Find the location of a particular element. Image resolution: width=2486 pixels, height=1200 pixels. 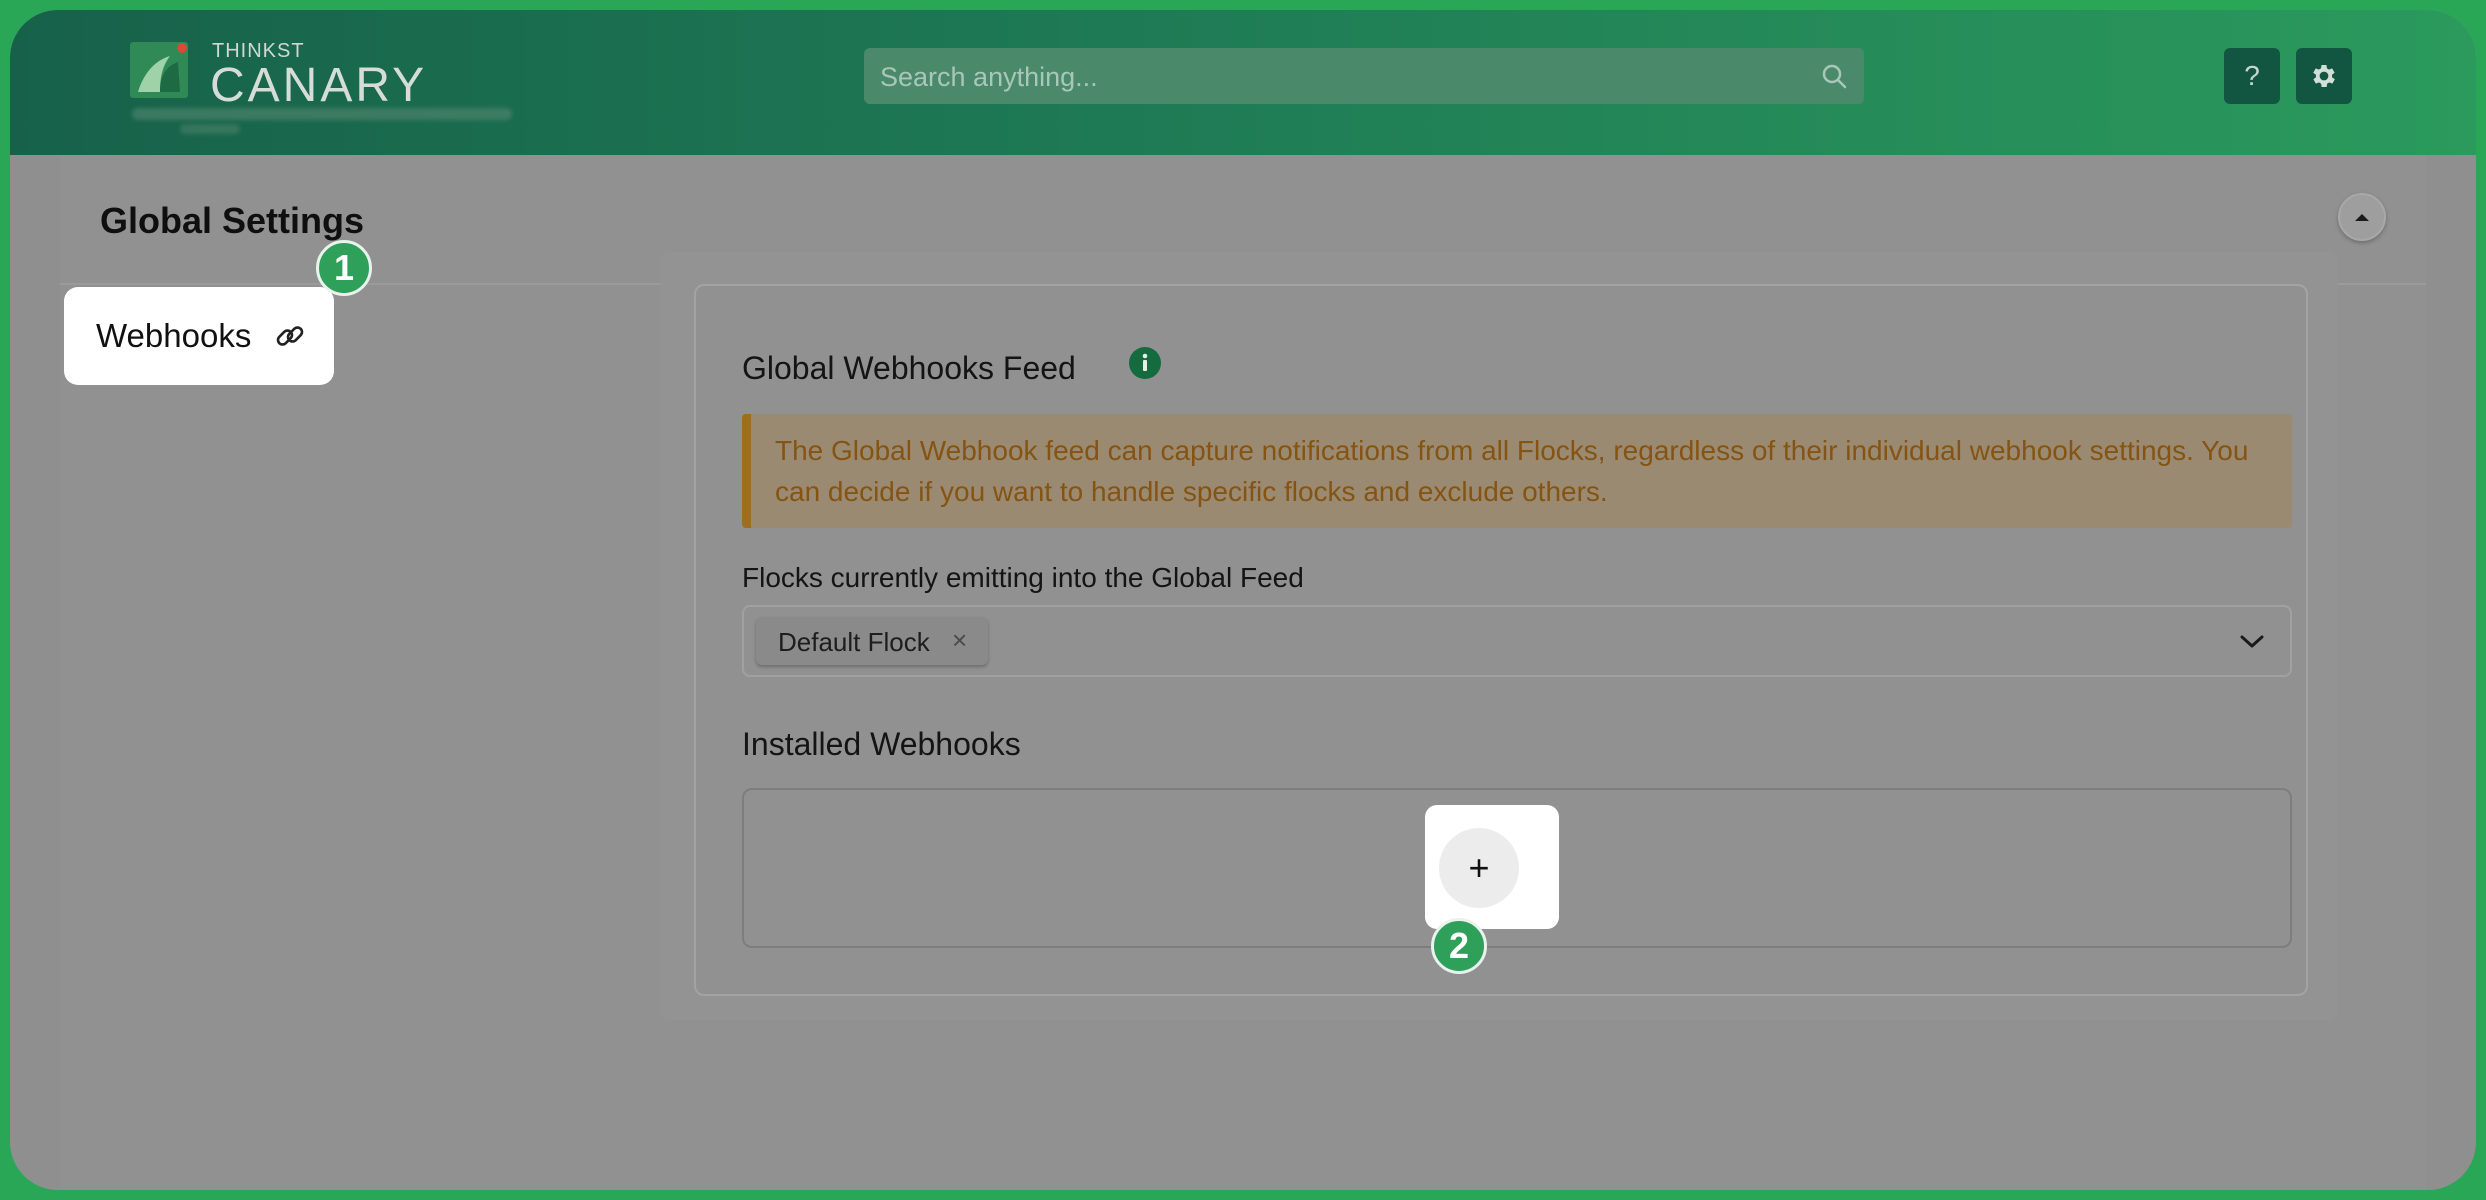

collapse-button is located at coordinates (2362, 217).